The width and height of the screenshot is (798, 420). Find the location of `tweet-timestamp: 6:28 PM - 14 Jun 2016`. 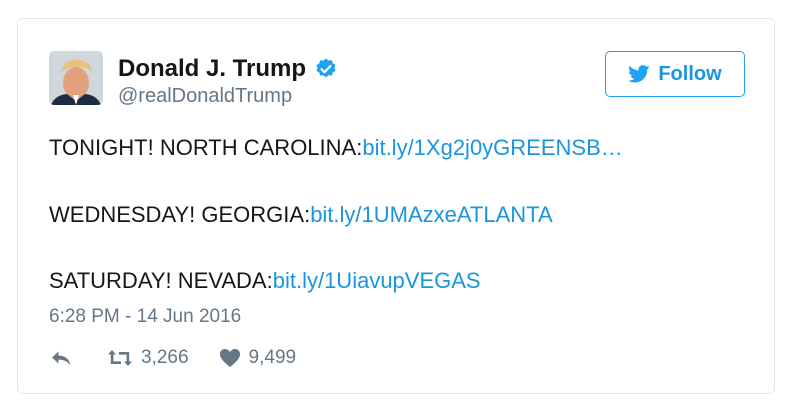

tweet-timestamp: 6:28 PM - 14 Jun 2016 is located at coordinates (145, 317).